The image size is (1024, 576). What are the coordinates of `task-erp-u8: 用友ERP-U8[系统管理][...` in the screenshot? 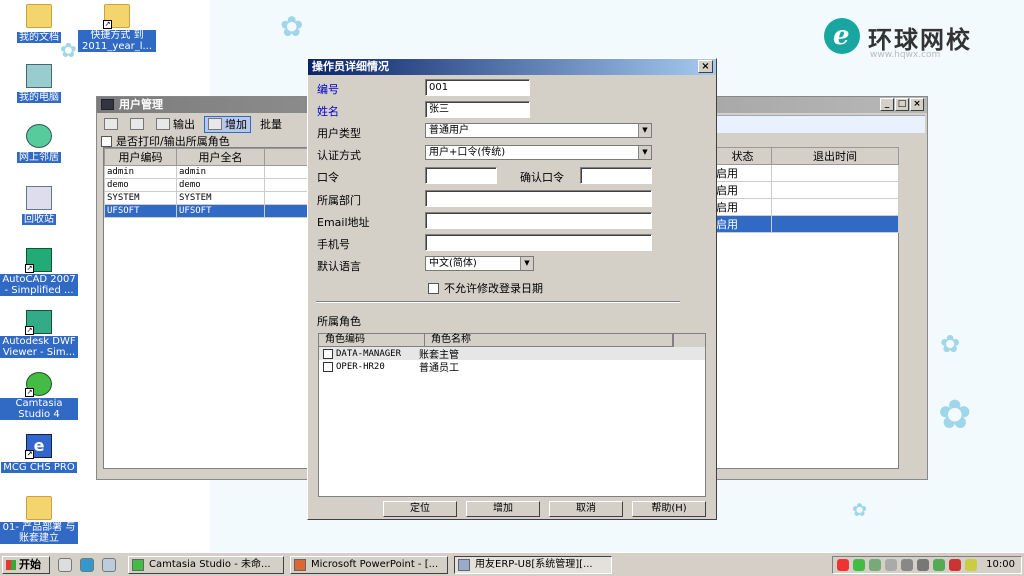 It's located at (533, 565).